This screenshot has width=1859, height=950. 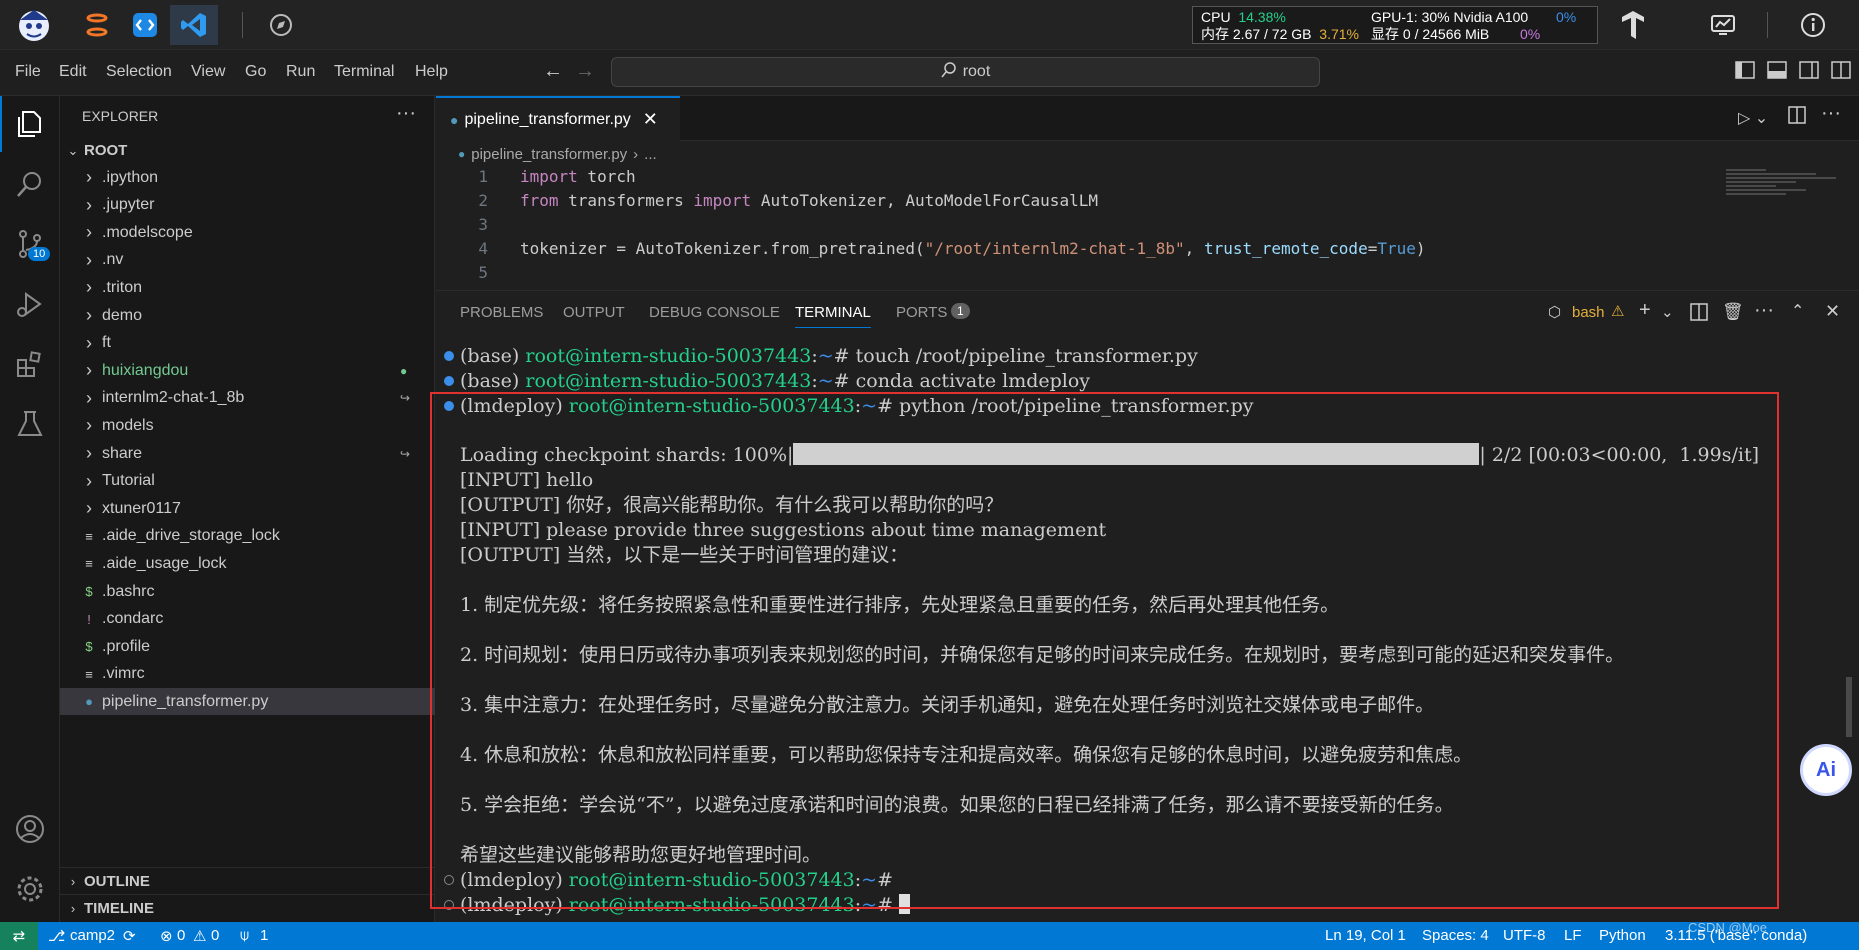 I want to click on tab-problems: PROBLEMS, so click(x=501, y=312).